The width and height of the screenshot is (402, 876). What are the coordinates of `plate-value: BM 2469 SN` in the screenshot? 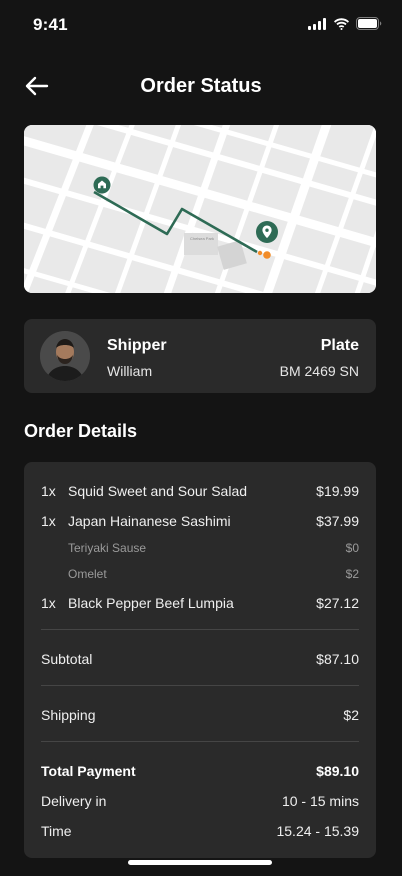 It's located at (319, 371).